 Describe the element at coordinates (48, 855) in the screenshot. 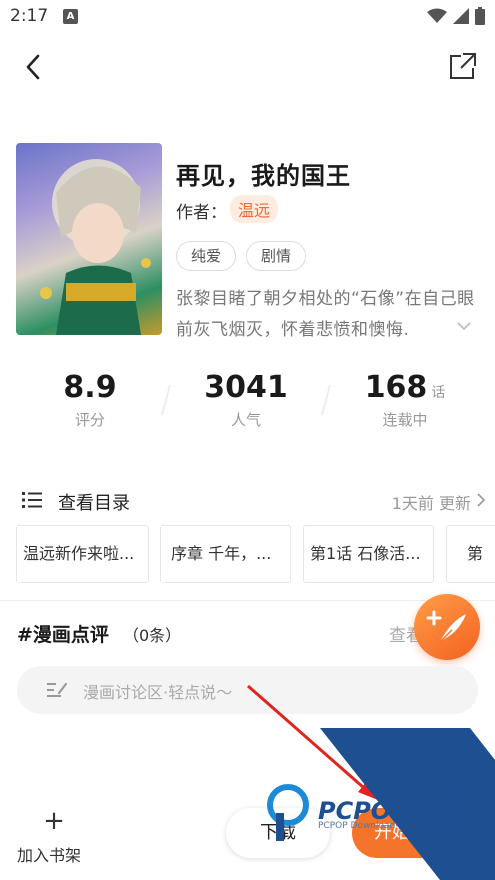

I see `add-to-shelf-label: 加入书架` at that location.